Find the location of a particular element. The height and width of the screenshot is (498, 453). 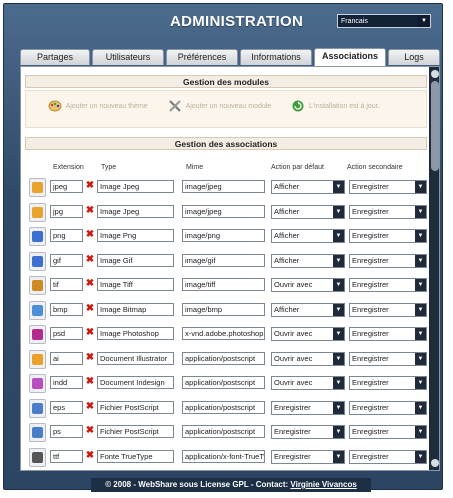

default-action-value: Enregistrer is located at coordinates (292, 456).